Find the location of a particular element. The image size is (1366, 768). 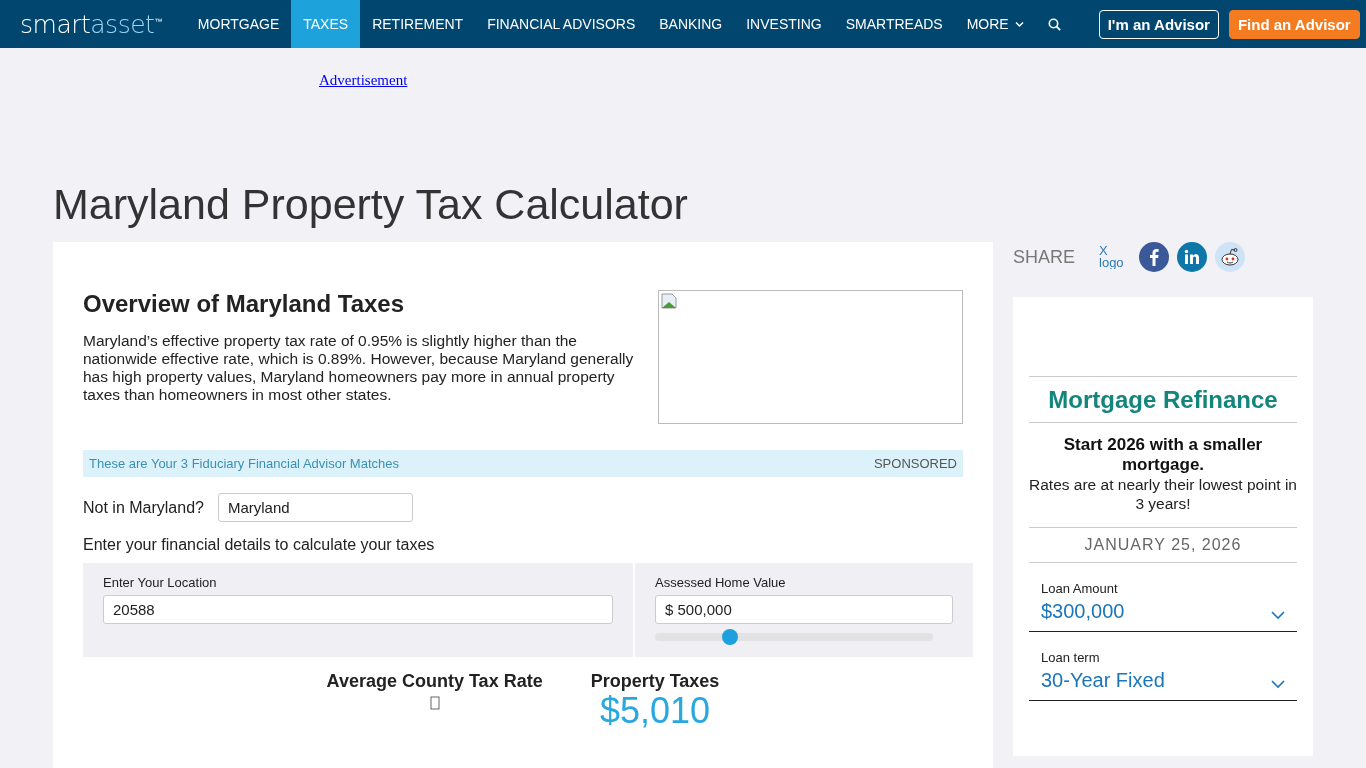

home-value-slider is located at coordinates (794, 637).